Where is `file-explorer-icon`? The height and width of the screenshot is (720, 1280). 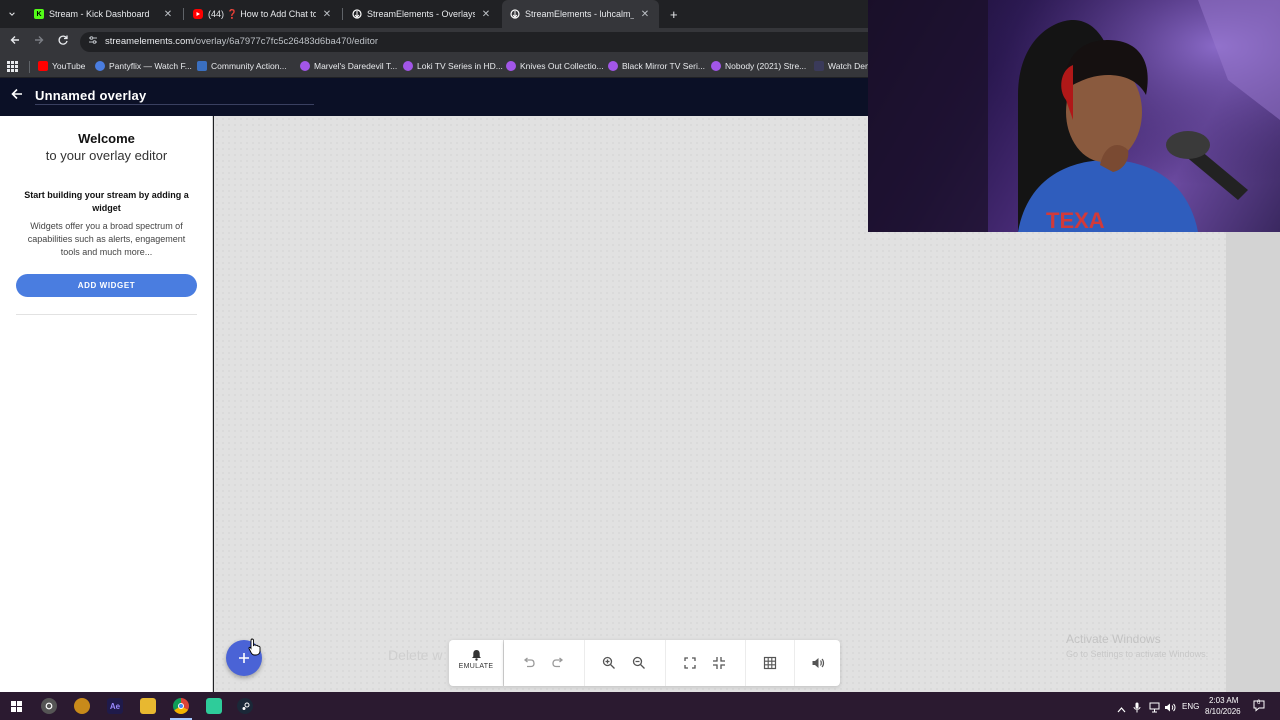
file-explorer-icon is located at coordinates (148, 706).